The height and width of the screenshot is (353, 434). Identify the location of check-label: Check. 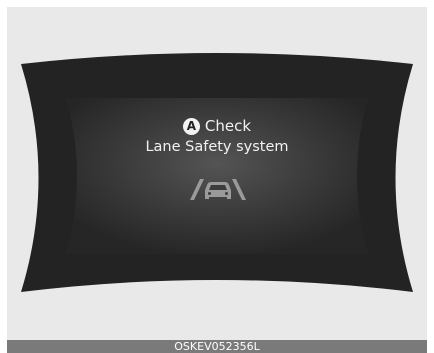
(228, 126).